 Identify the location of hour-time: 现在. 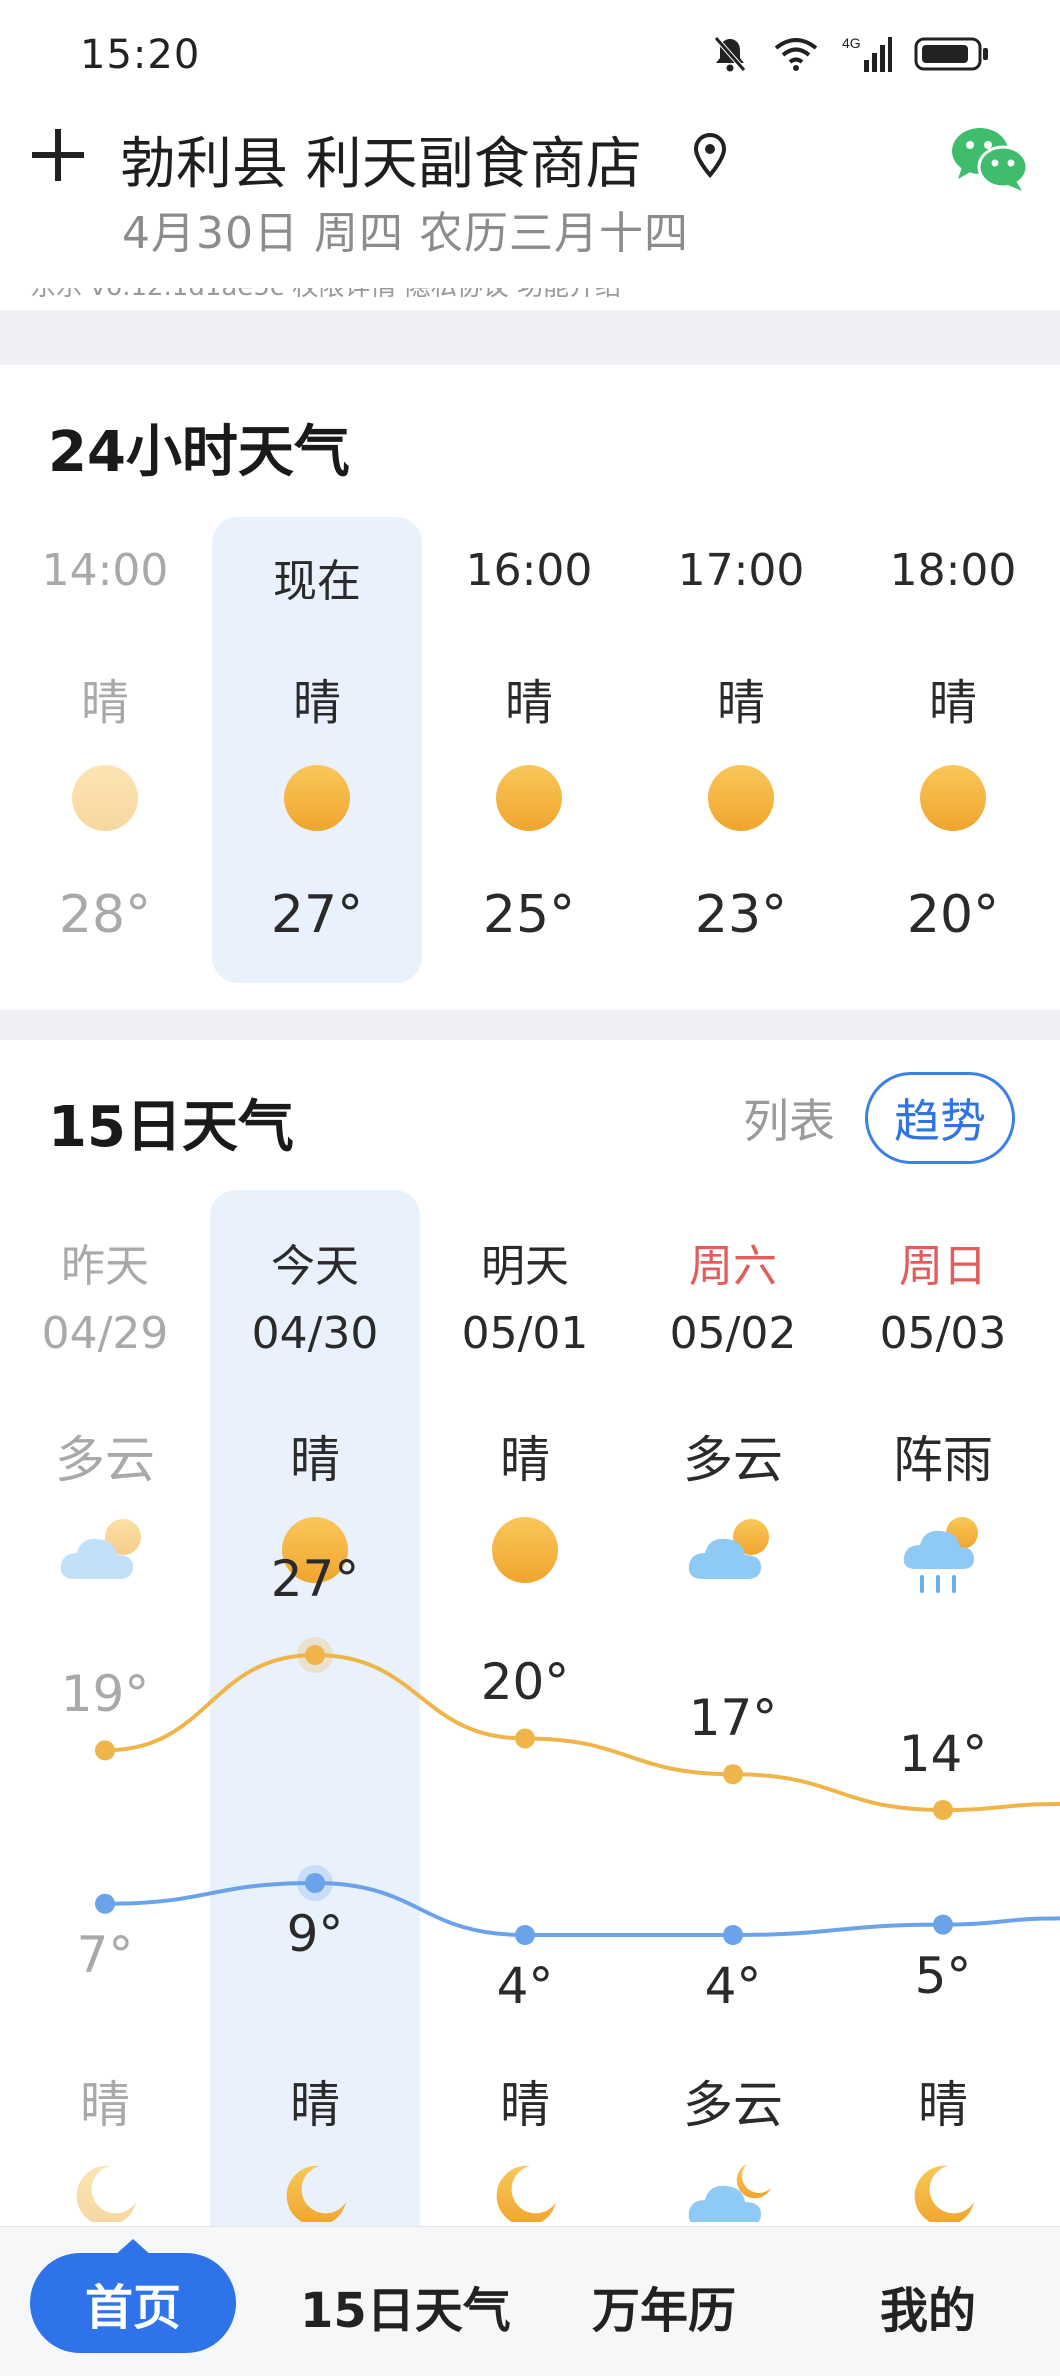
(317, 581).